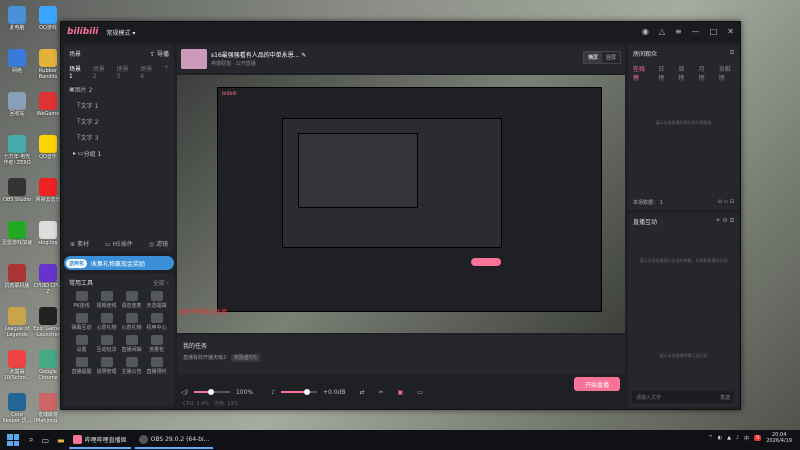 The width and height of the screenshot is (800, 450). I want to click on desktop-icon: QQ音乐, so click(48, 147).